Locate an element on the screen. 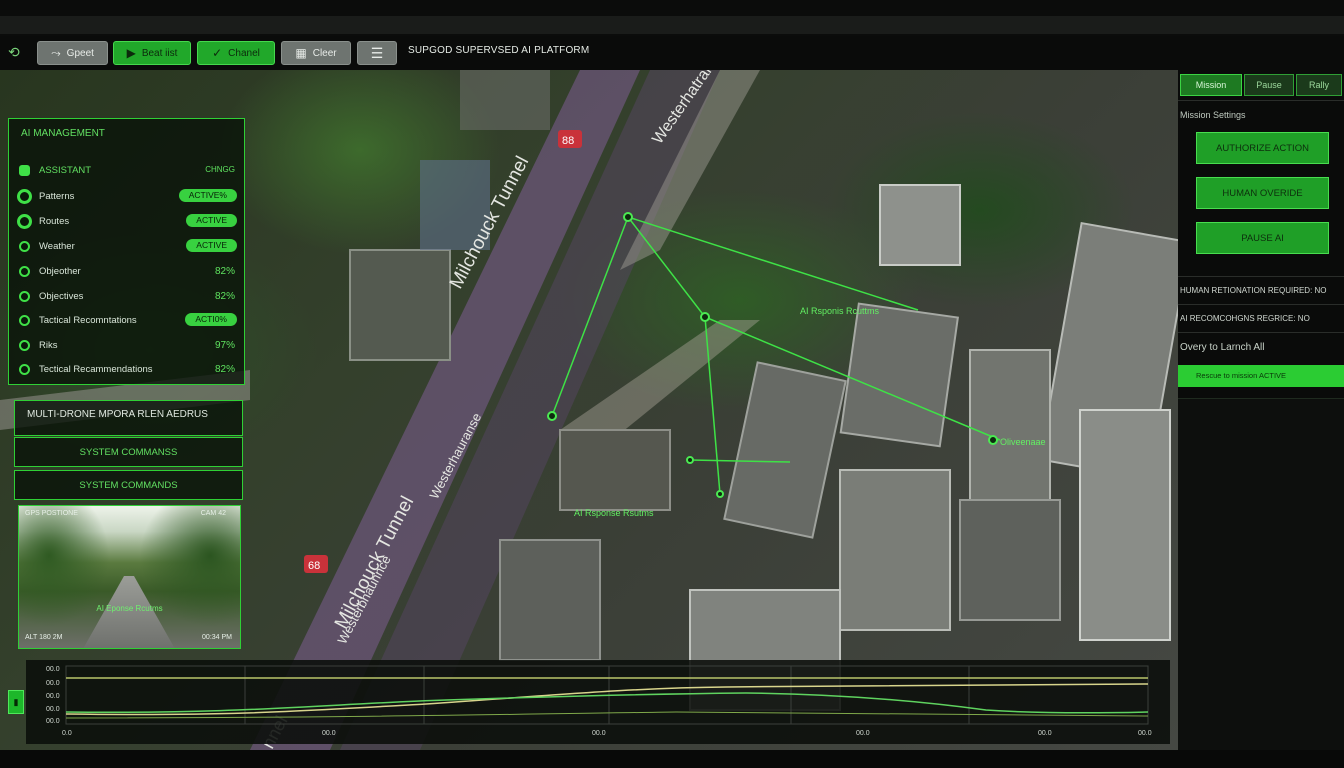 This screenshot has height=768, width=1344. button-label: SYSTEM COMMANDS is located at coordinates (128, 485).